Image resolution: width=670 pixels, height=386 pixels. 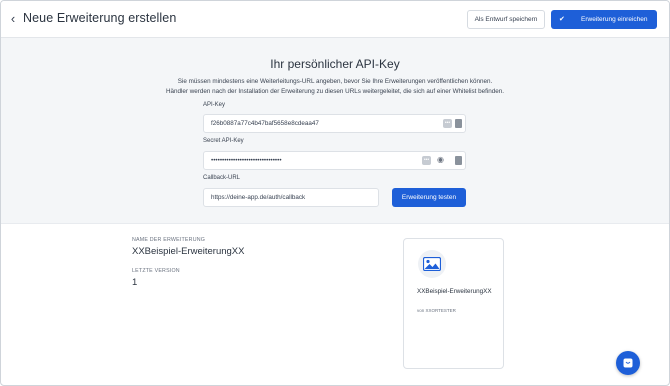 I want to click on extension-preview-card: XXBeispiel-ErweiterungXX von XXORTESTER, so click(x=453, y=303).